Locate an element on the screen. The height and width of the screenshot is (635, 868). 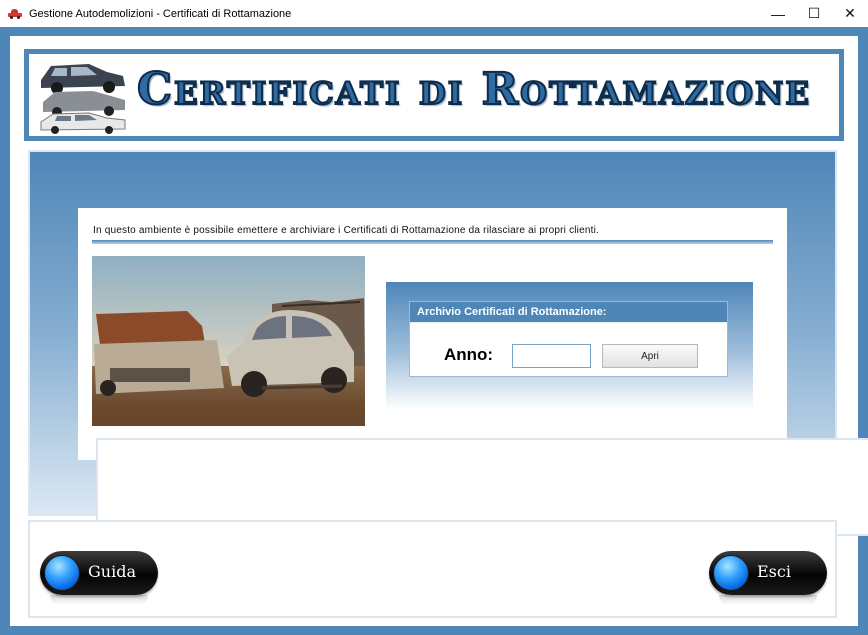
header-banner: Certificati di Rottamazione is located at coordinates (434, 95).